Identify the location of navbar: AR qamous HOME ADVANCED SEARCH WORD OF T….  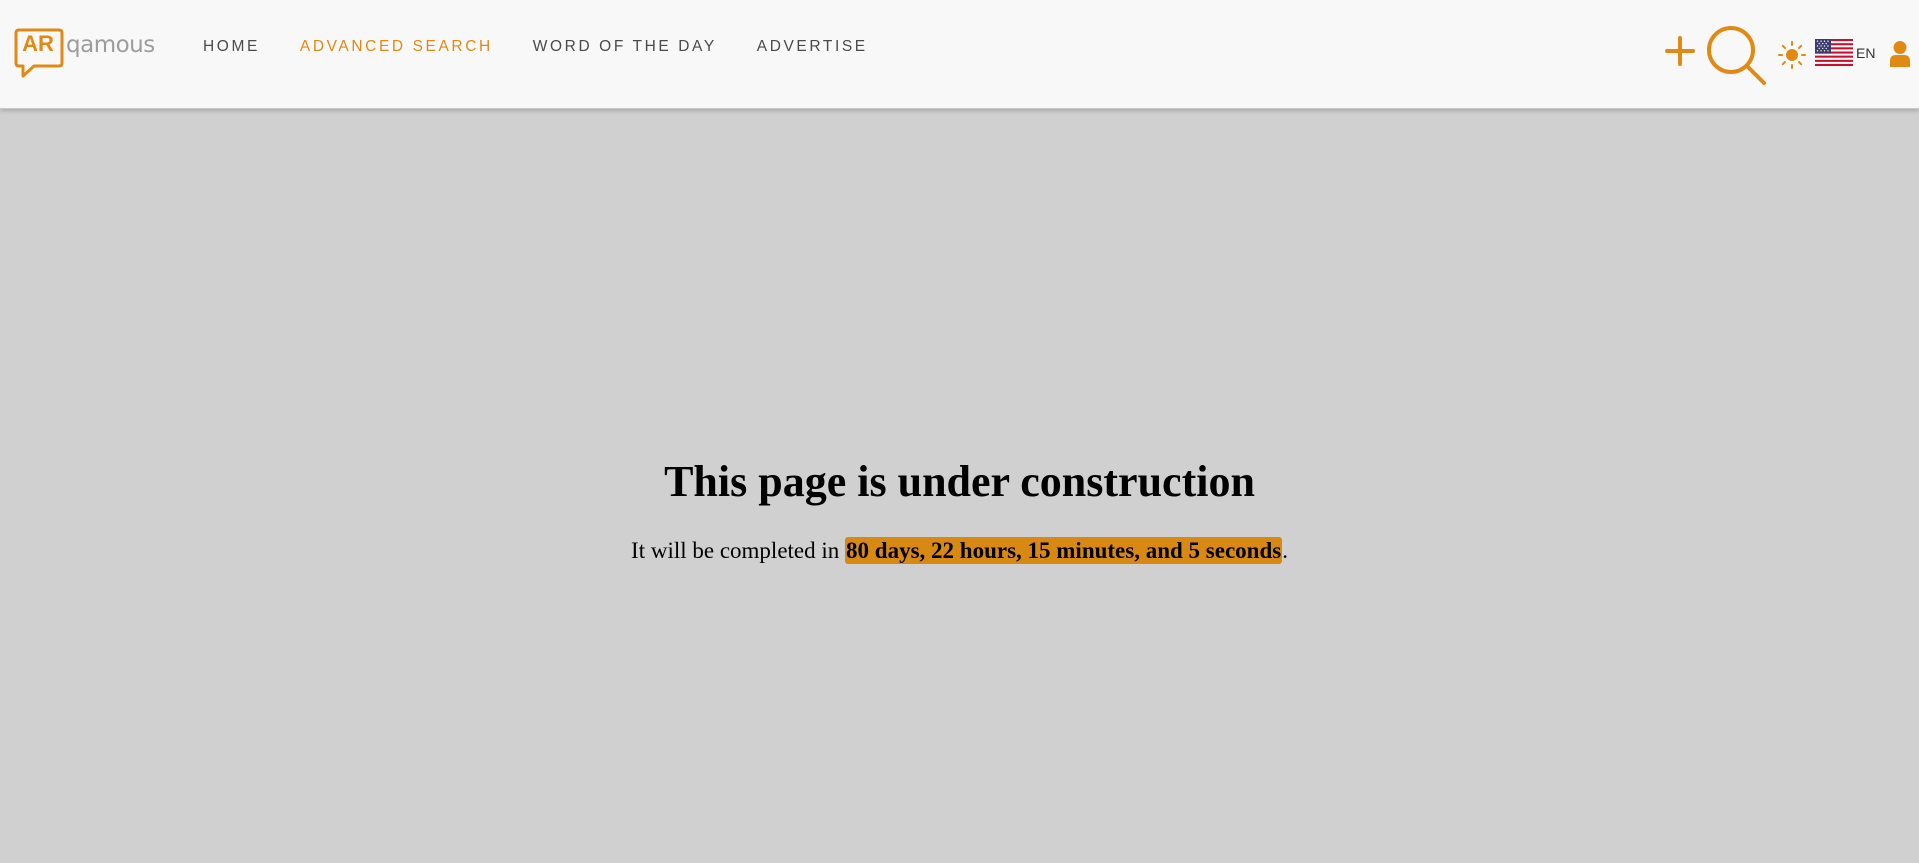
(959, 54).